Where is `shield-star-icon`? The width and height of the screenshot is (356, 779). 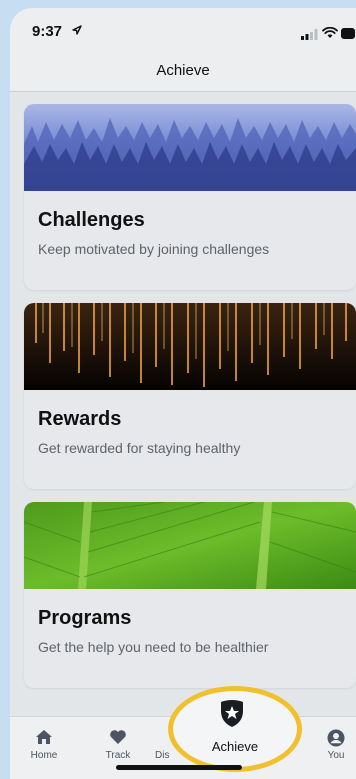 shield-star-icon is located at coordinates (232, 713).